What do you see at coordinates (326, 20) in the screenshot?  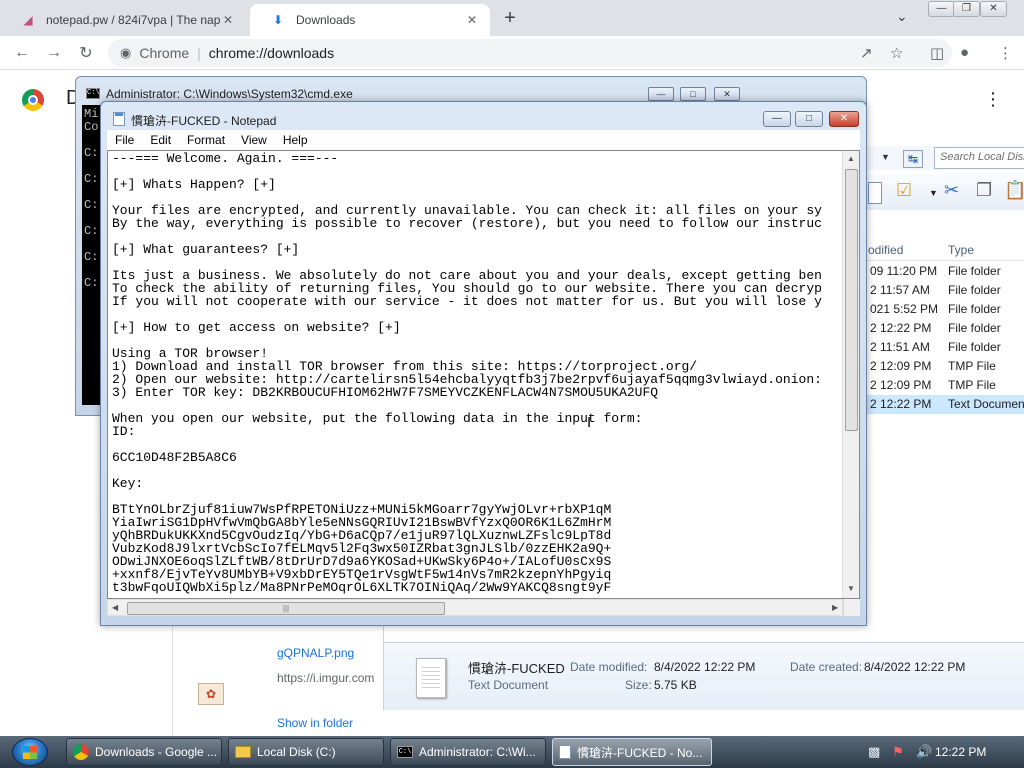 I see `tab-title: Downloads` at bounding box center [326, 20].